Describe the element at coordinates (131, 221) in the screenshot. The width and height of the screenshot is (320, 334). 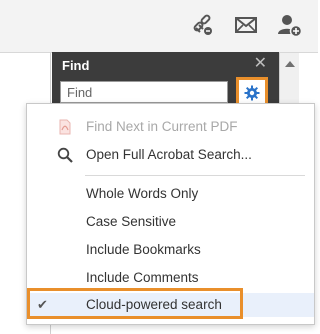
I see `menu-item-label: Case Sensitive` at that location.